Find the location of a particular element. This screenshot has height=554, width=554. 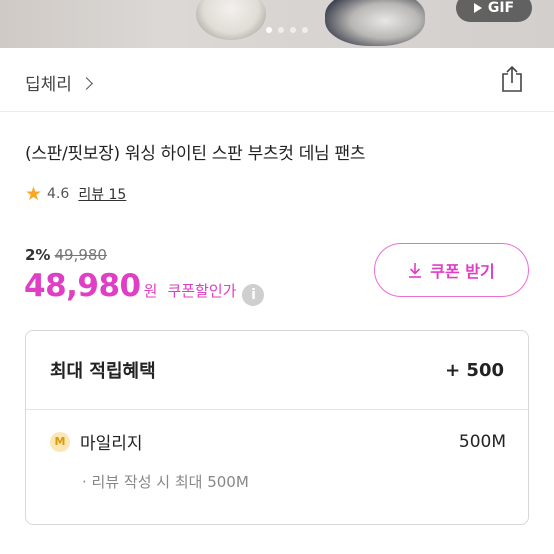

section-divider is located at coordinates (277, 111).